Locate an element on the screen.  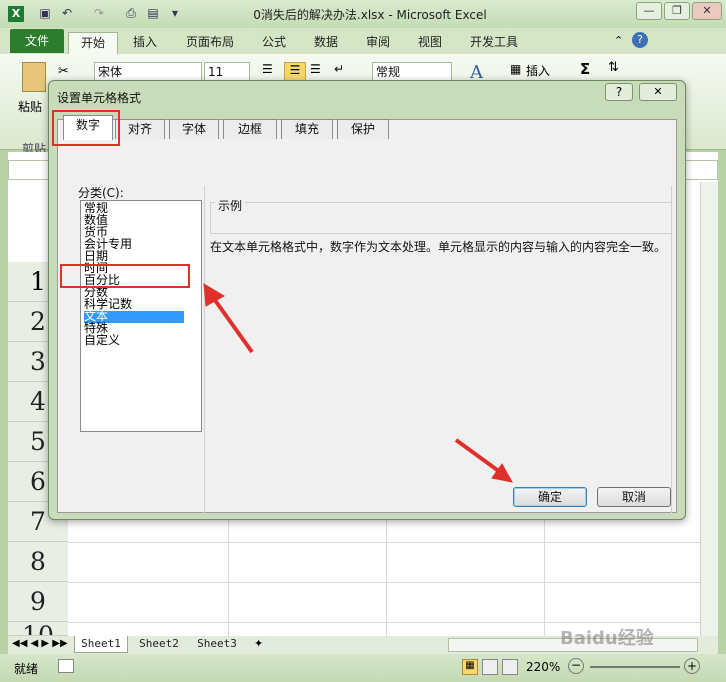
arrow-to-ok-button is located at coordinates (483, 460).